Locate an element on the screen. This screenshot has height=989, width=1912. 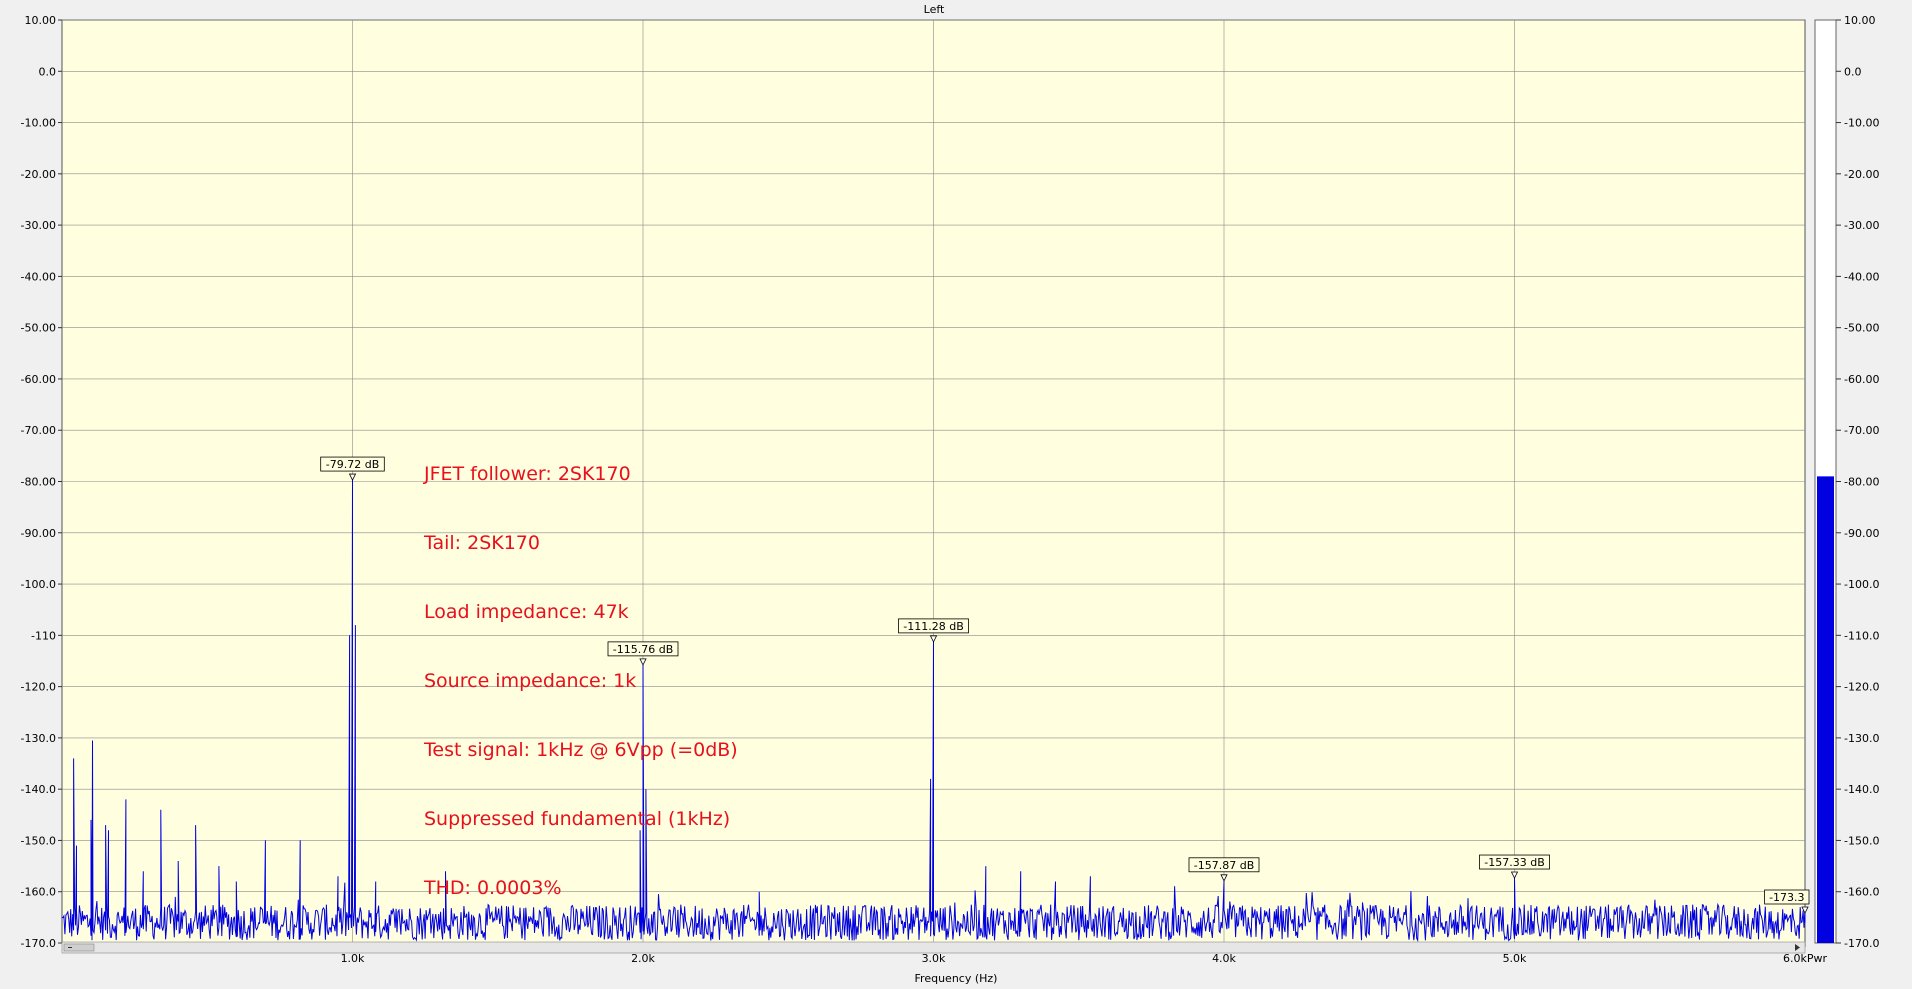
y-tick-label: -160.0 is located at coordinates (38, 892).